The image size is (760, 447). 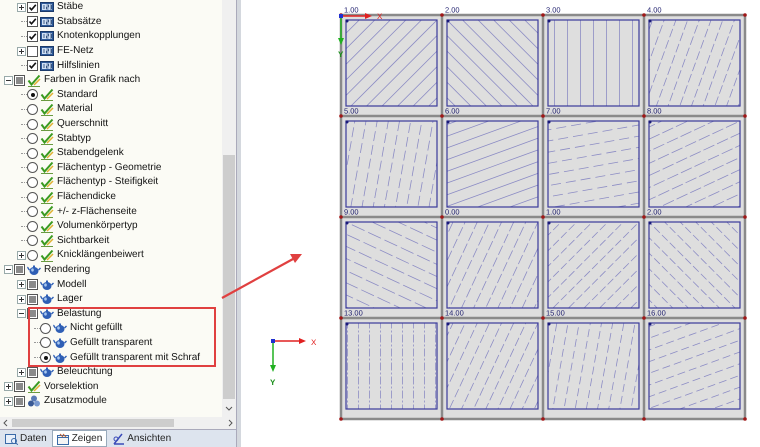 I want to click on tree-item-label: Stabsätze, so click(x=79, y=22).